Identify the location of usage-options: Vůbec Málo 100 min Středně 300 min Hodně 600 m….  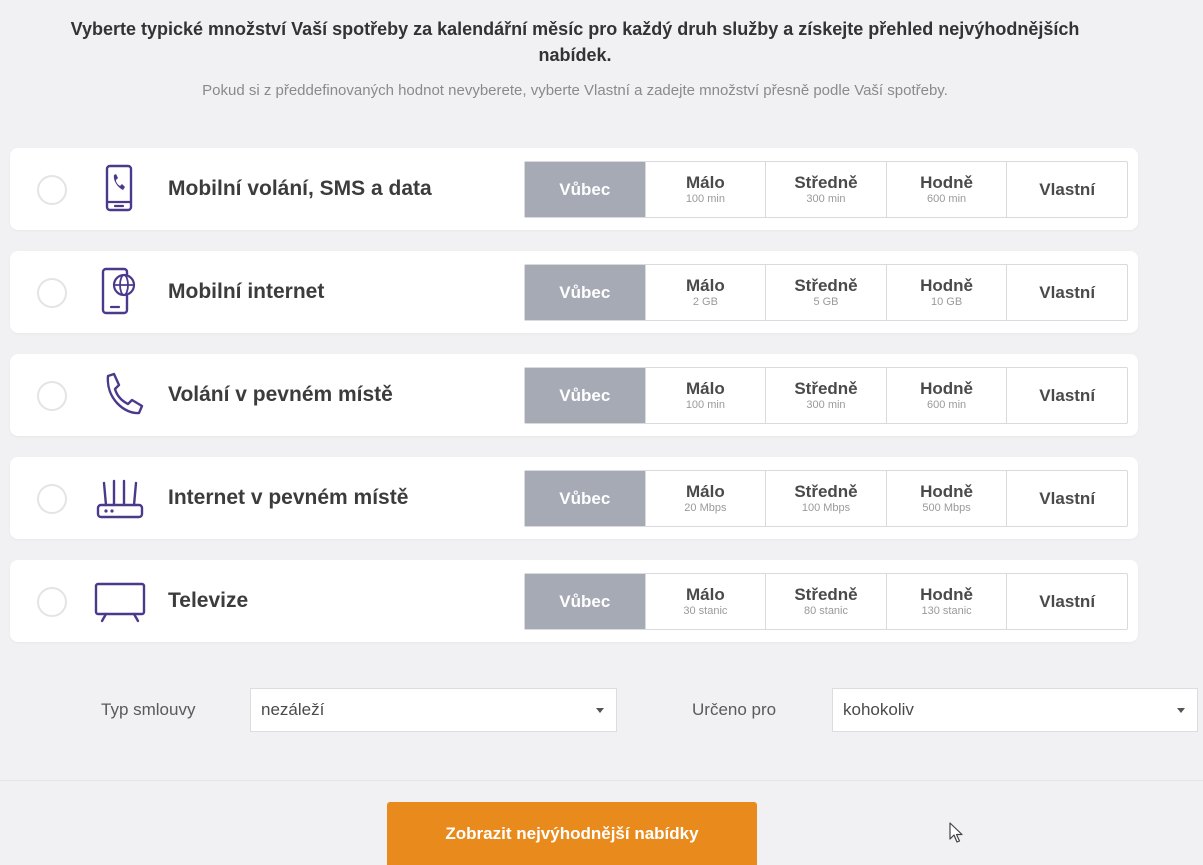
(826, 189).